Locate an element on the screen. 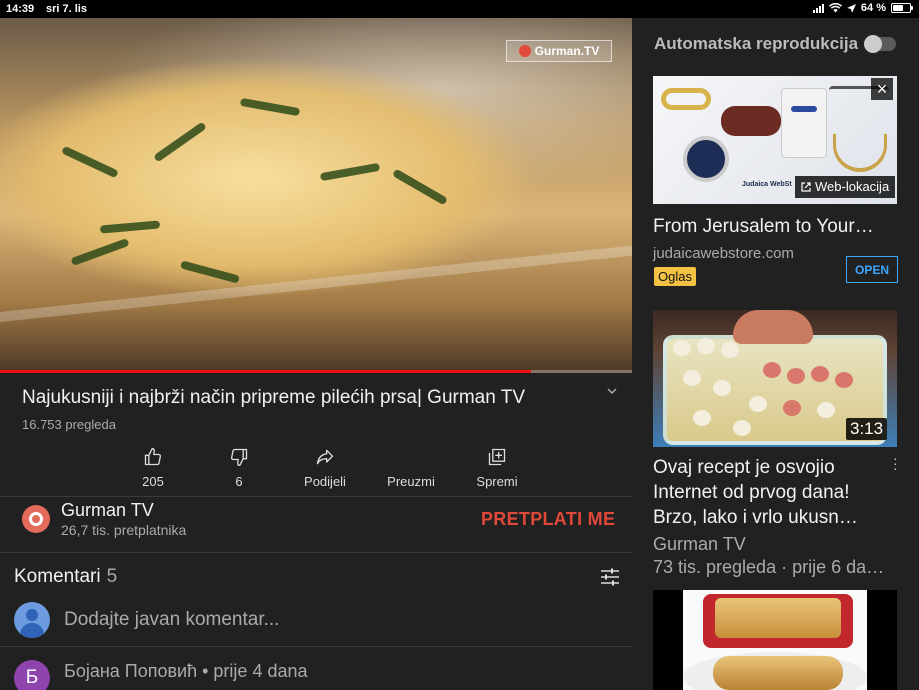  close-ad-icon: × is located at coordinates (882, 89).